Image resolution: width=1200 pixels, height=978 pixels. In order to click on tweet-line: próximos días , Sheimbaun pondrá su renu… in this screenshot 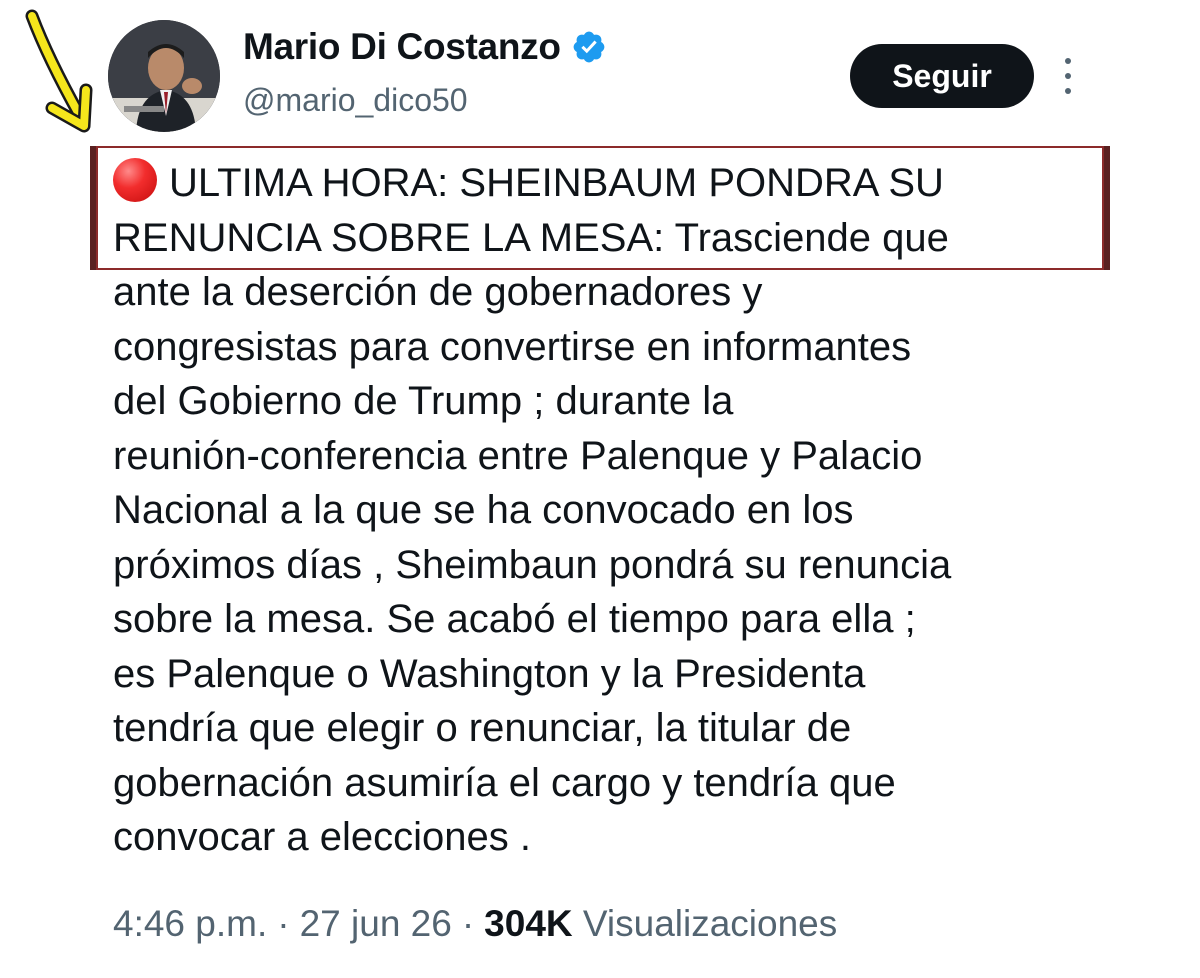, I will do `click(532, 564)`.